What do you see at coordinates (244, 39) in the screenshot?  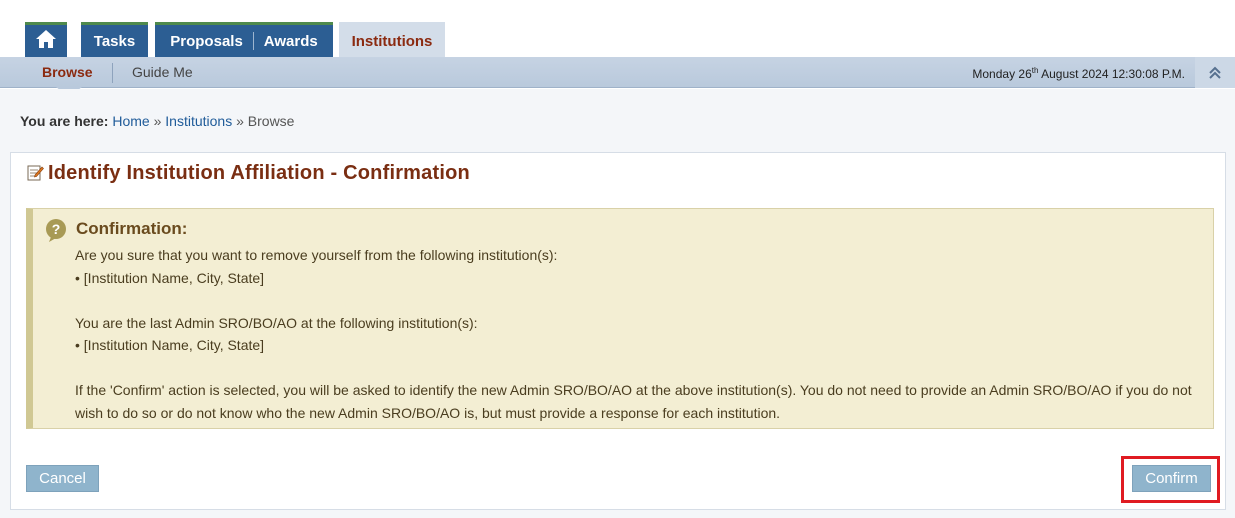 I see `tab-proposals-awards: Proposals Awards` at bounding box center [244, 39].